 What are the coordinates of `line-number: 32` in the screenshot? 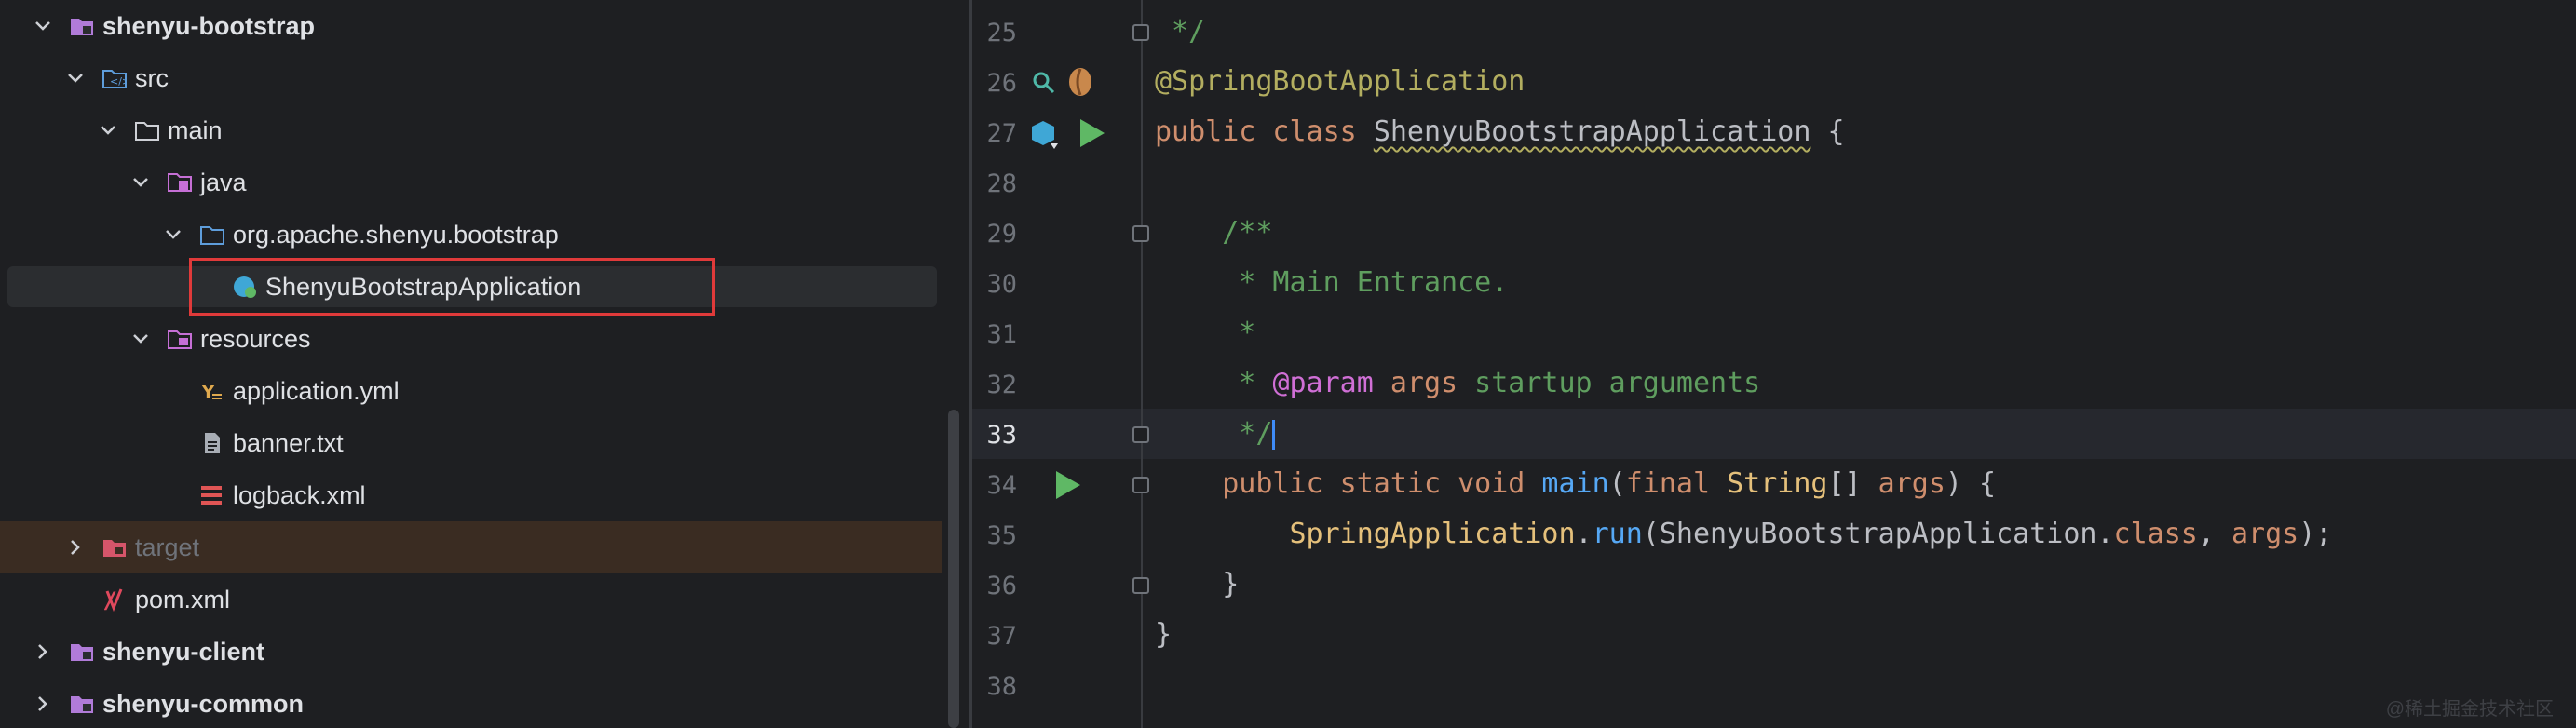 It's located at (1001, 385).